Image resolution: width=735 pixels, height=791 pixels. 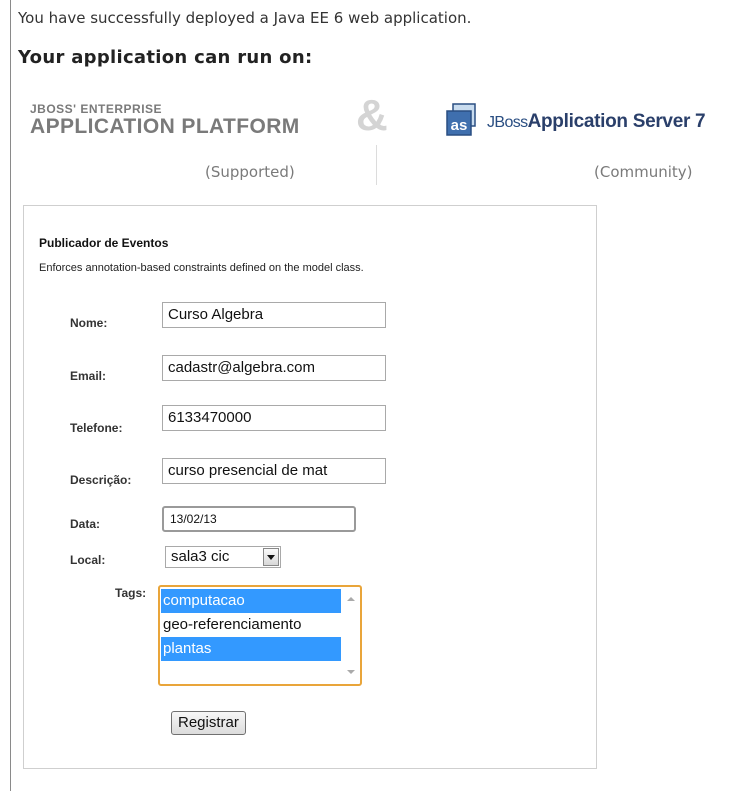 What do you see at coordinates (96, 428) in the screenshot?
I see `telefone-label: Telefone:` at bounding box center [96, 428].